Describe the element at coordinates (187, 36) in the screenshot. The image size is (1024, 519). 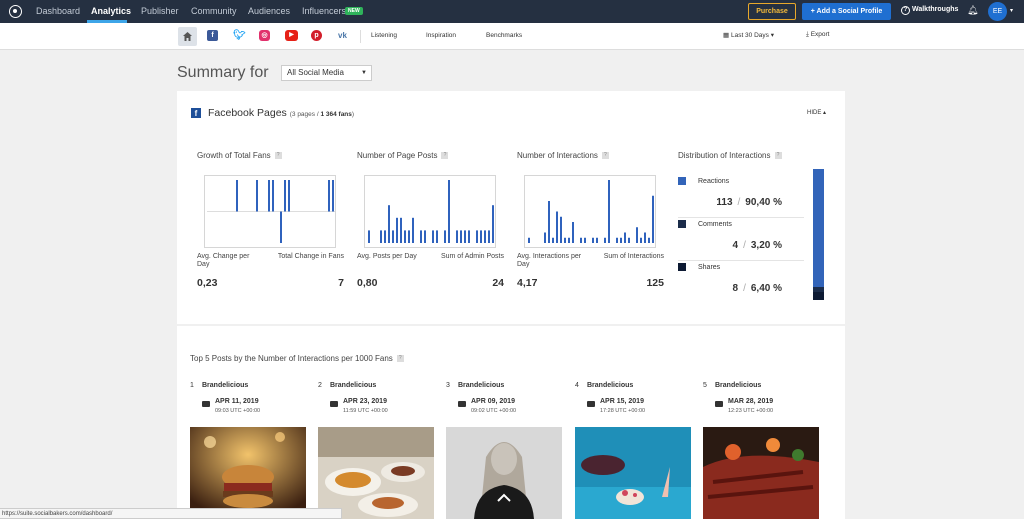
I see `home-button` at that location.